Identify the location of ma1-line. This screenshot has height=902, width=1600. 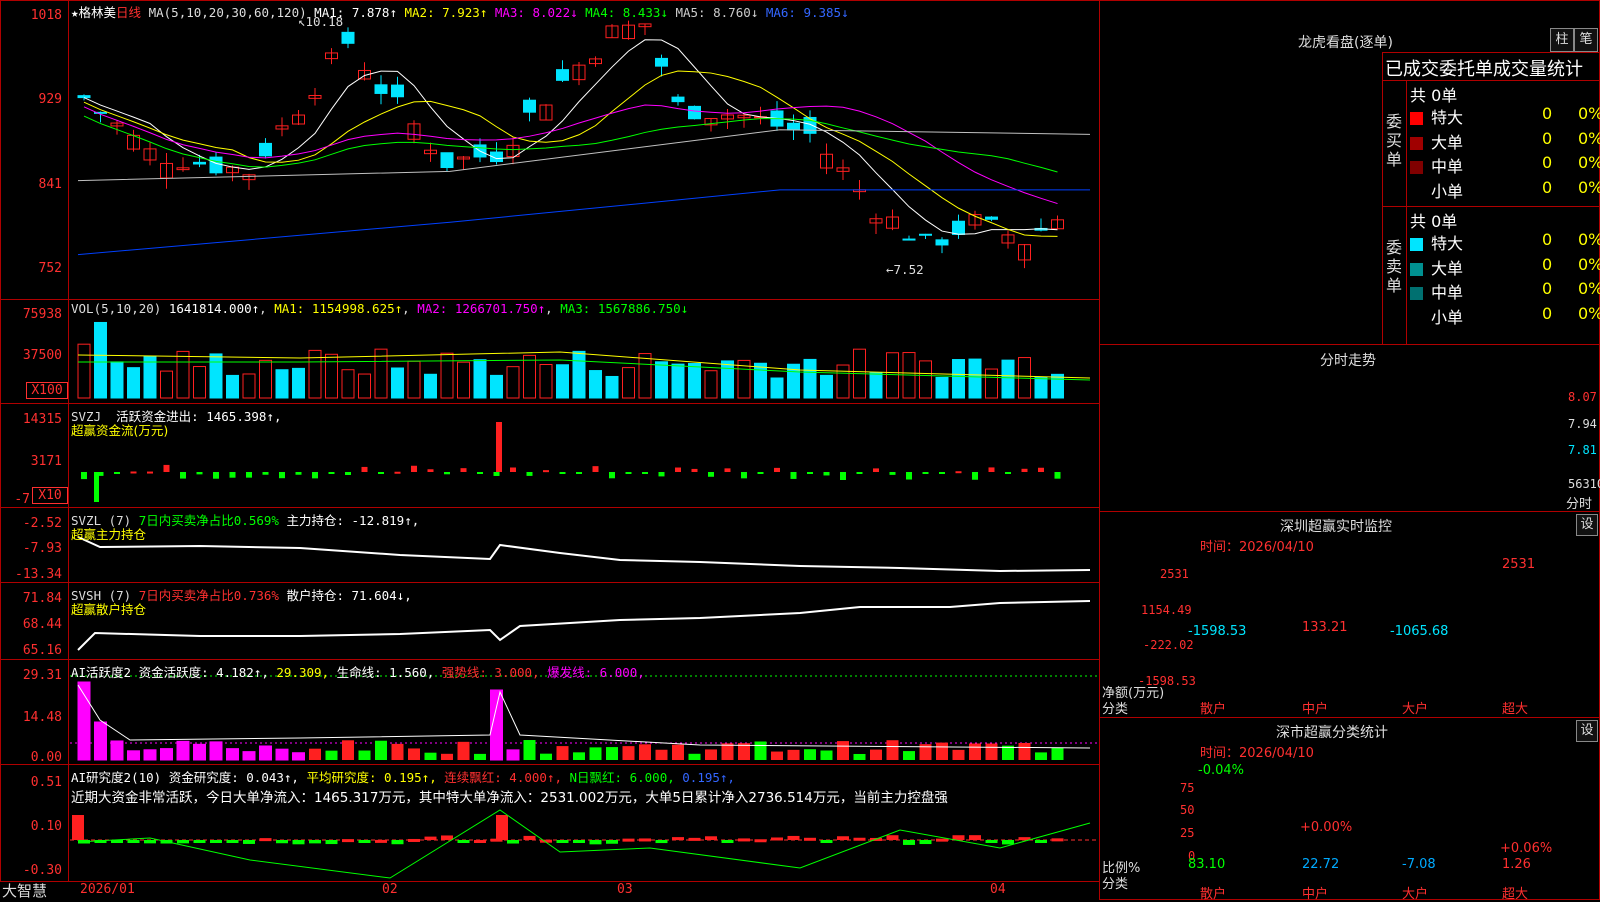
(570, 137).